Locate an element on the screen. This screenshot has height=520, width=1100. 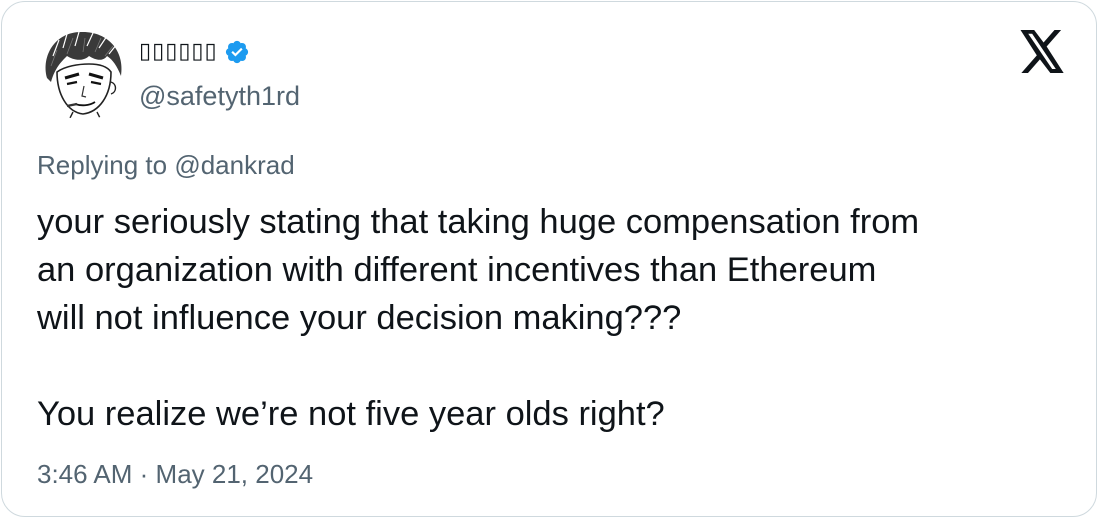
author-display-name: ▯▯▯▯▯▯ is located at coordinates (178, 52).